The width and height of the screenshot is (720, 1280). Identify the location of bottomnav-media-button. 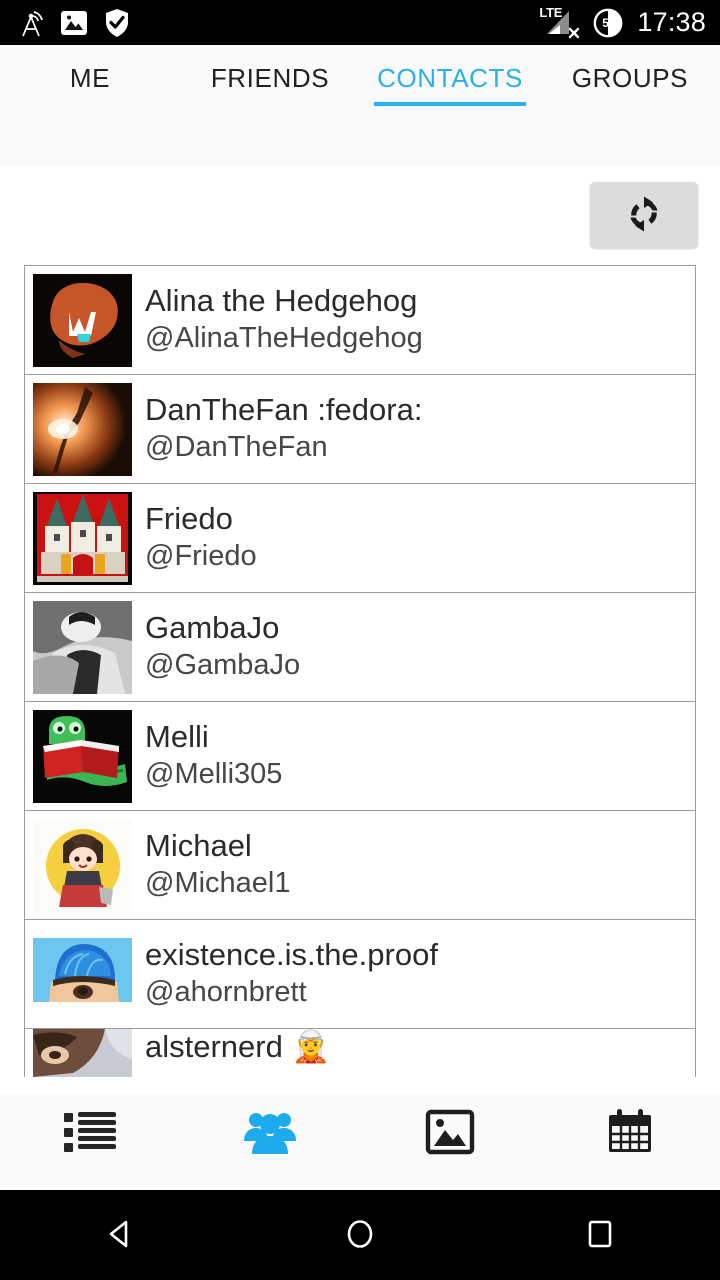
(450, 1142).